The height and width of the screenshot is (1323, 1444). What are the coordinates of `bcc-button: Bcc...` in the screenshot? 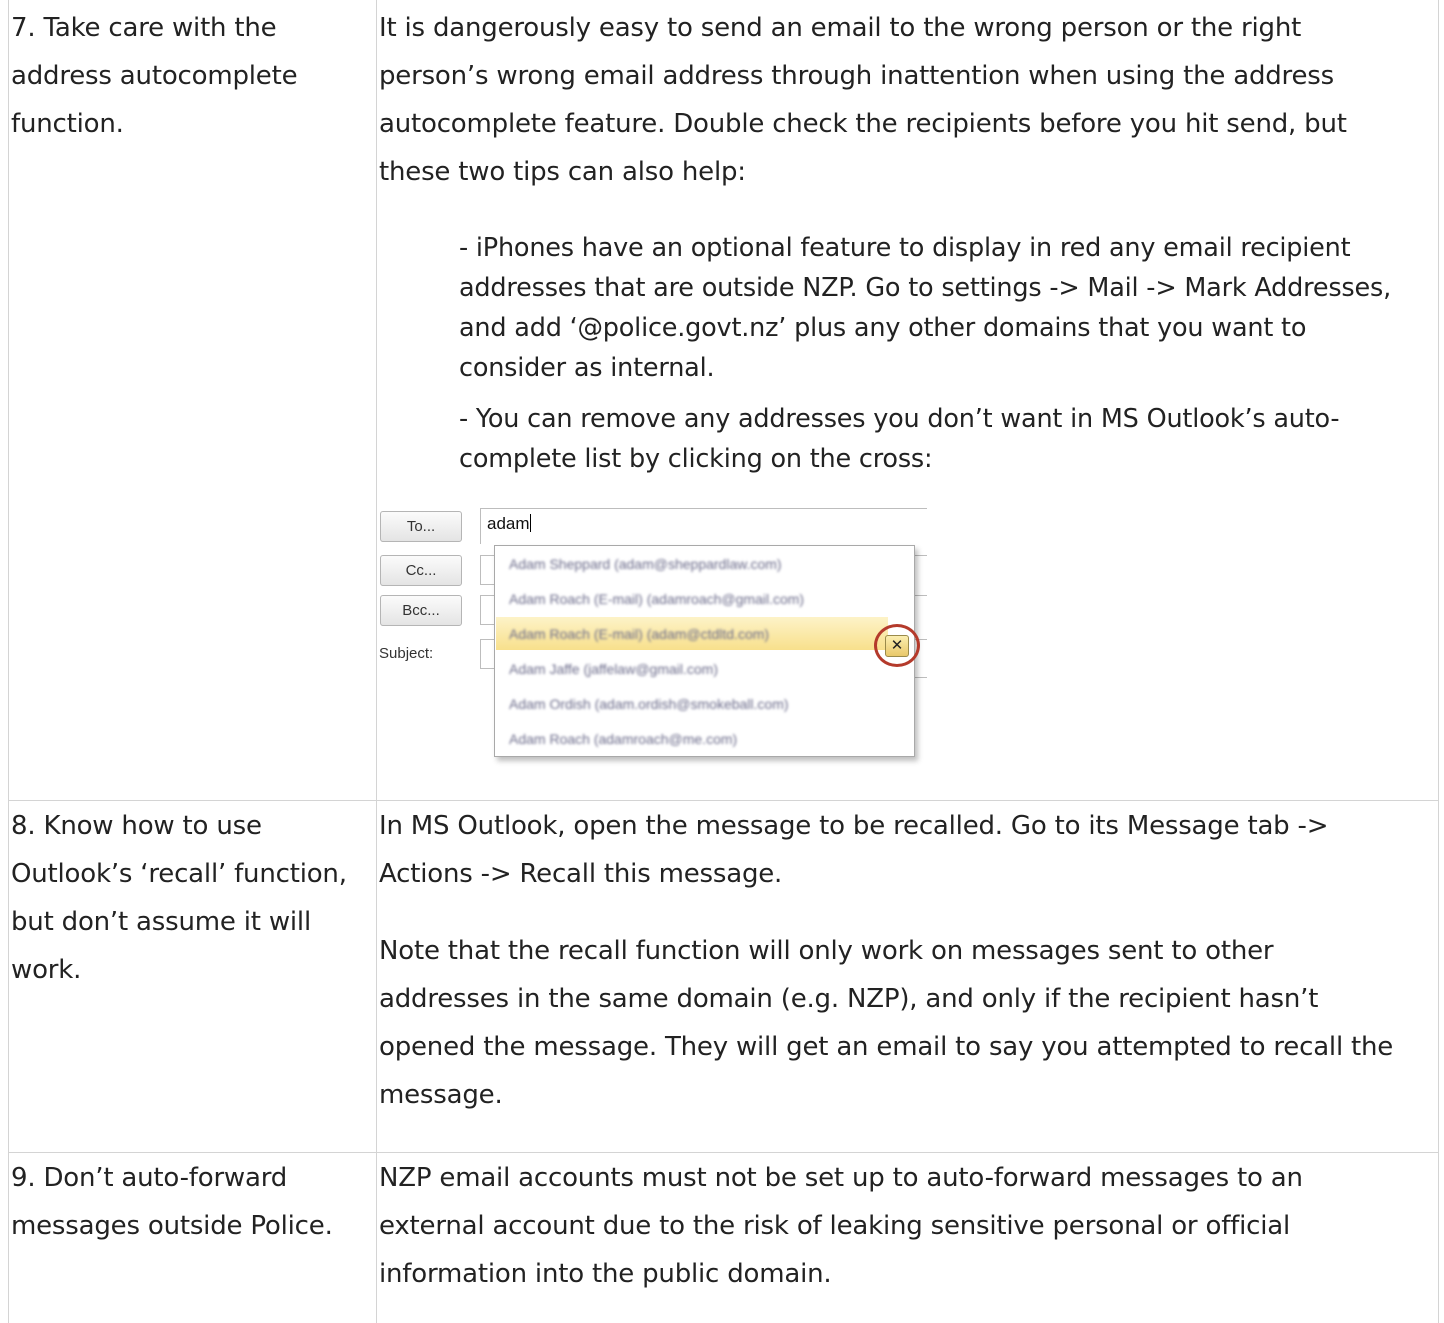 It's located at (421, 610).